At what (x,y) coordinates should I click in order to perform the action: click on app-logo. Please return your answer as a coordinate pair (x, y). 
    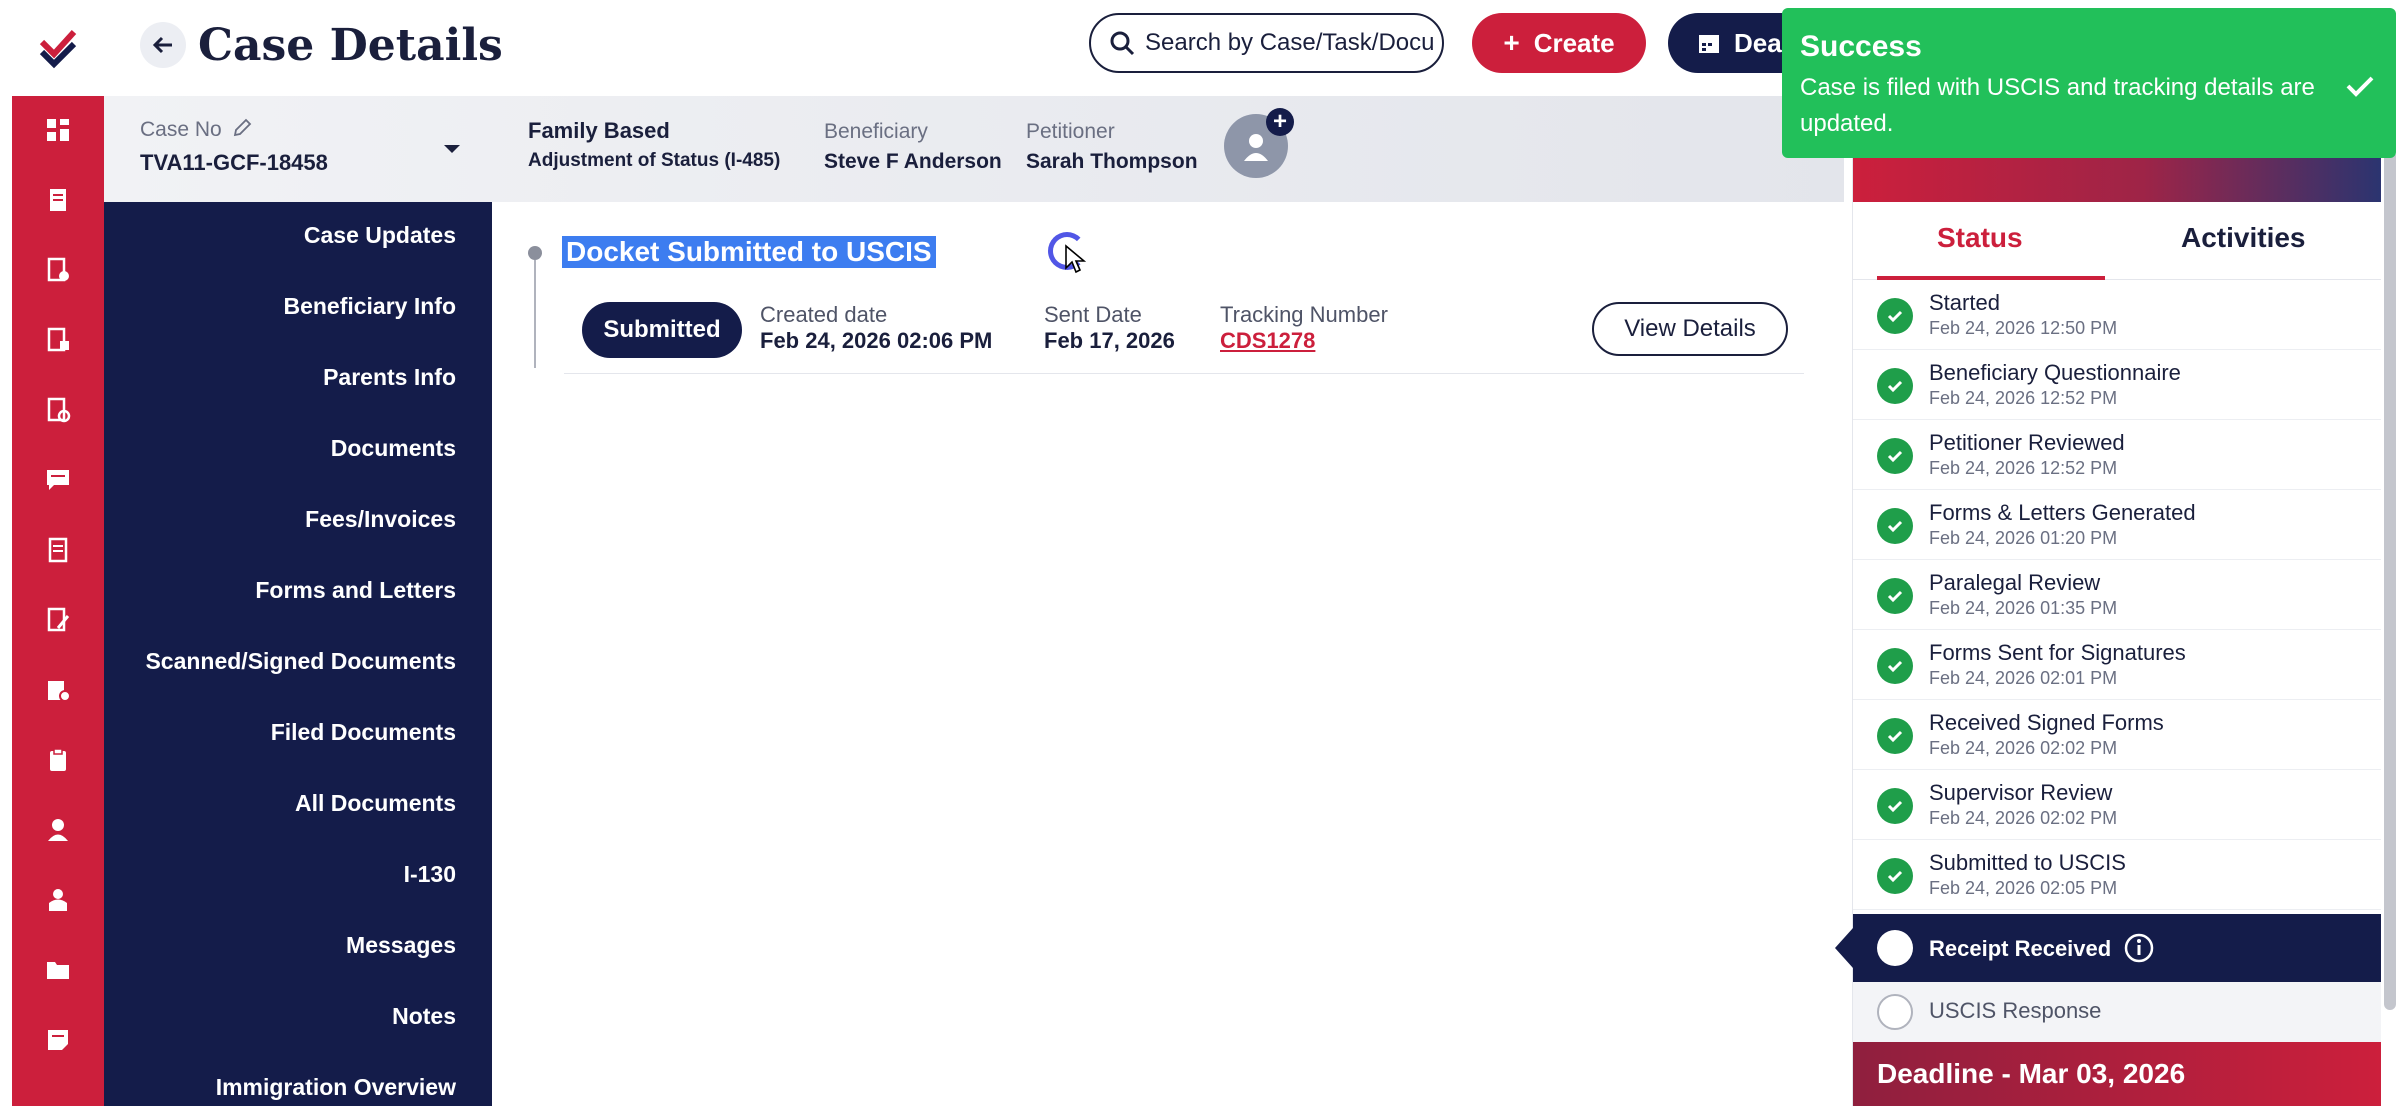
    Looking at the image, I should click on (58, 48).